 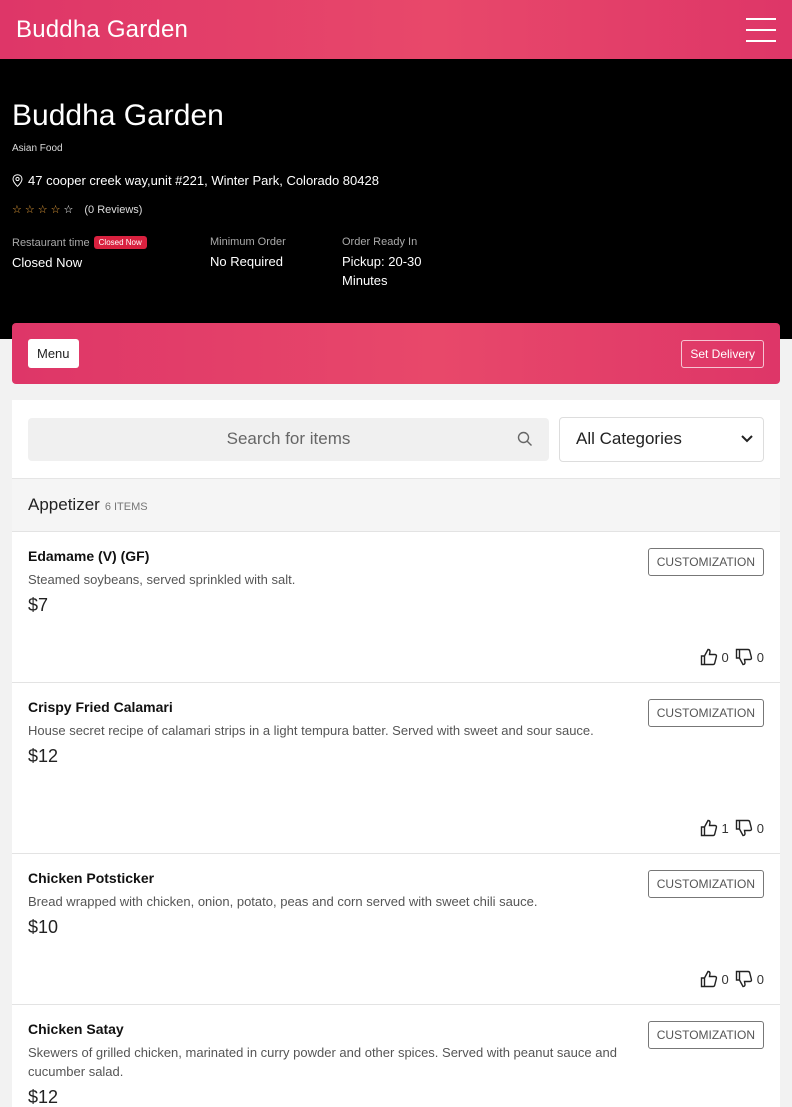 I want to click on minimum-order-info: Minimum Order No Required, so click(x=270, y=253).